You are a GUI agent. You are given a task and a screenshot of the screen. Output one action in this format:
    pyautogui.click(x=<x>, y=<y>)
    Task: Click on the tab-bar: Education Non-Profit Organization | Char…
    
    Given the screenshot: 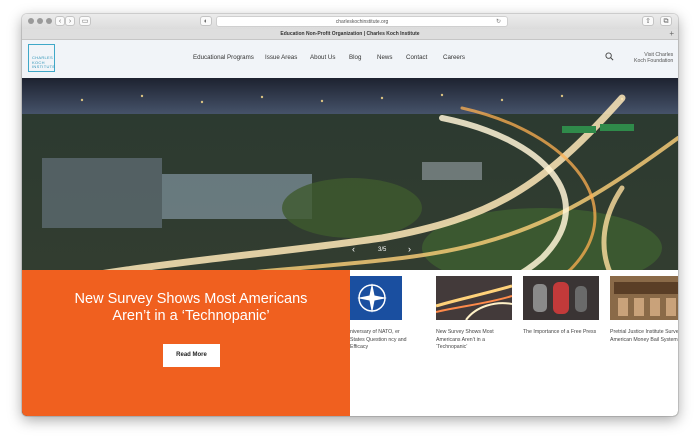 What is the action you would take?
    pyautogui.click(x=350, y=34)
    